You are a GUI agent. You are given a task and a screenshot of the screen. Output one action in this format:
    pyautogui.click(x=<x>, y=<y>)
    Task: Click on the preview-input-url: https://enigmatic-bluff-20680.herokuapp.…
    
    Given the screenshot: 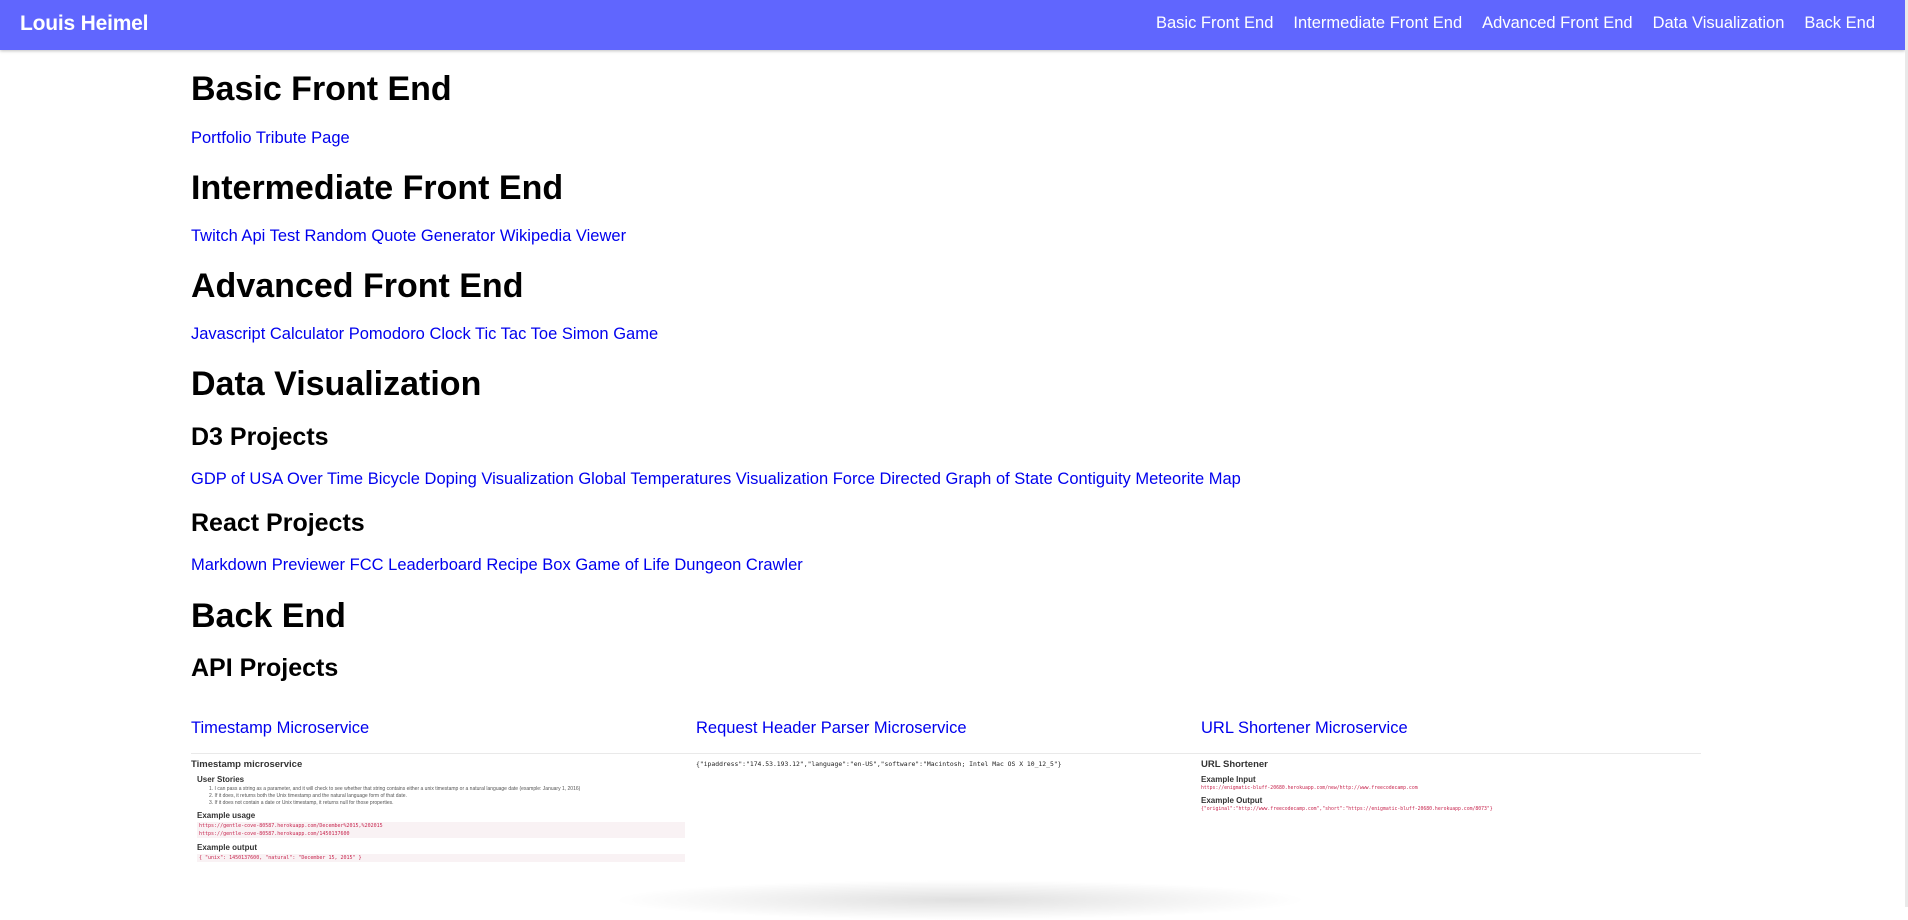 What is the action you would take?
    pyautogui.click(x=1309, y=788)
    